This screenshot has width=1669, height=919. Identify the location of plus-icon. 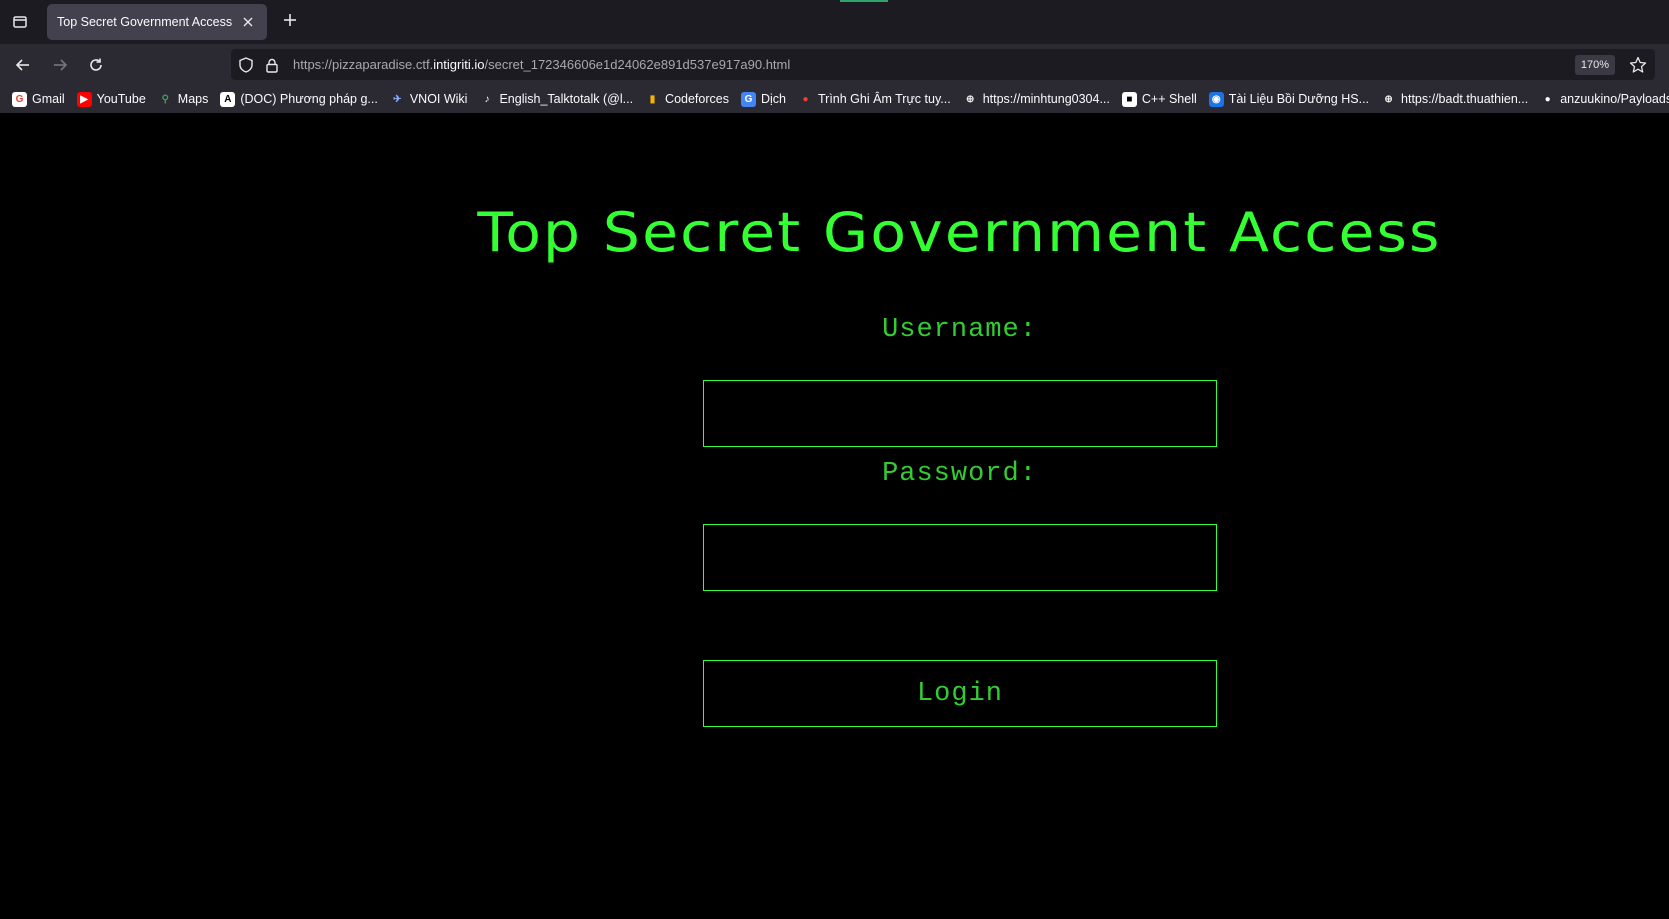
(290, 20).